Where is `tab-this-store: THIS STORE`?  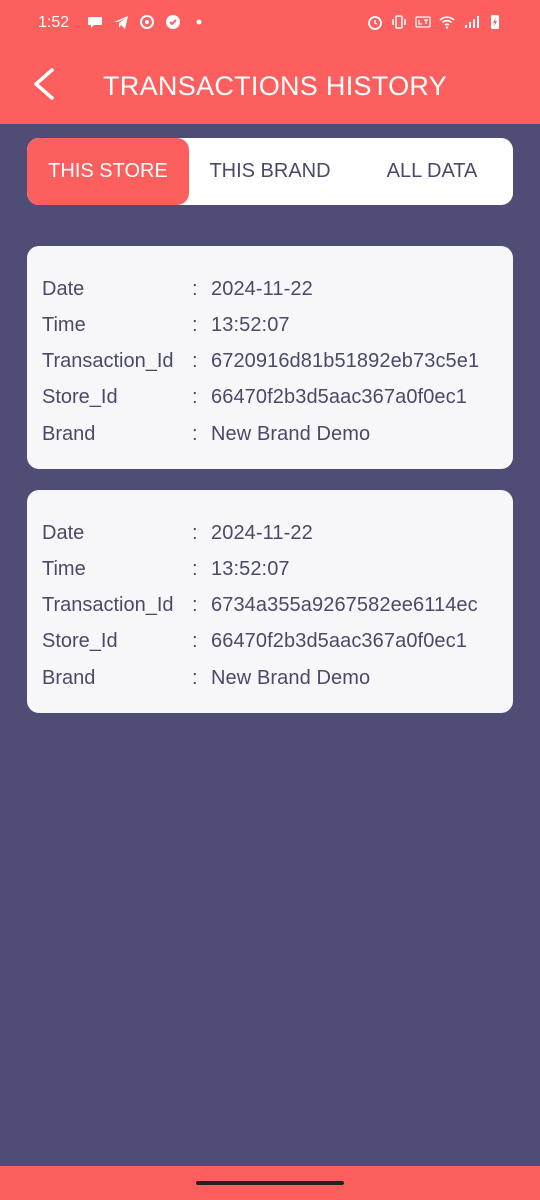 tab-this-store: THIS STORE is located at coordinates (108, 171).